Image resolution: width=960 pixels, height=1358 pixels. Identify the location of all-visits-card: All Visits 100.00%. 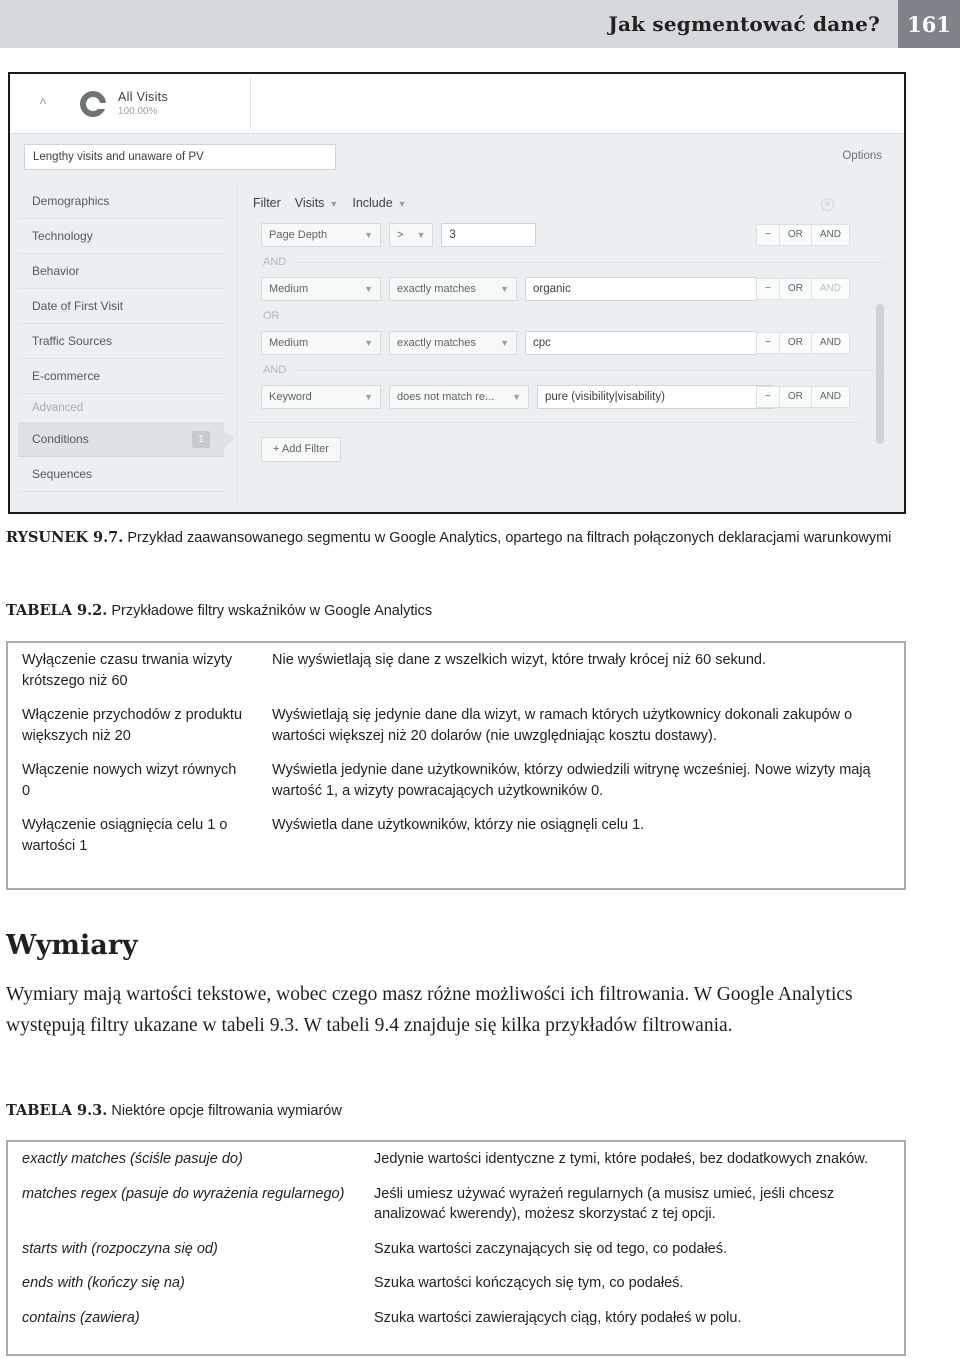
(158, 103).